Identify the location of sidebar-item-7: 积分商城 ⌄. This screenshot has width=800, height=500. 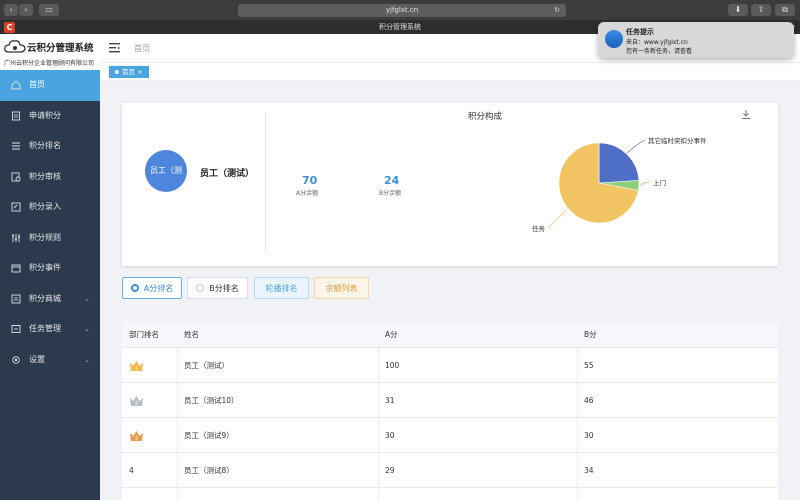
(50, 299).